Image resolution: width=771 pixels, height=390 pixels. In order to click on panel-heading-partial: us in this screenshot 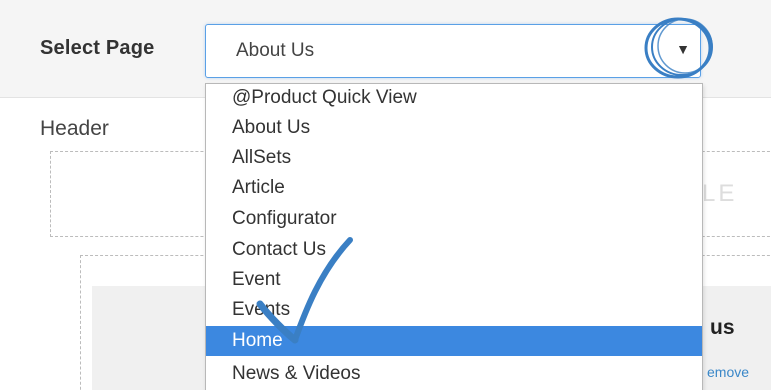, I will do `click(722, 327)`.